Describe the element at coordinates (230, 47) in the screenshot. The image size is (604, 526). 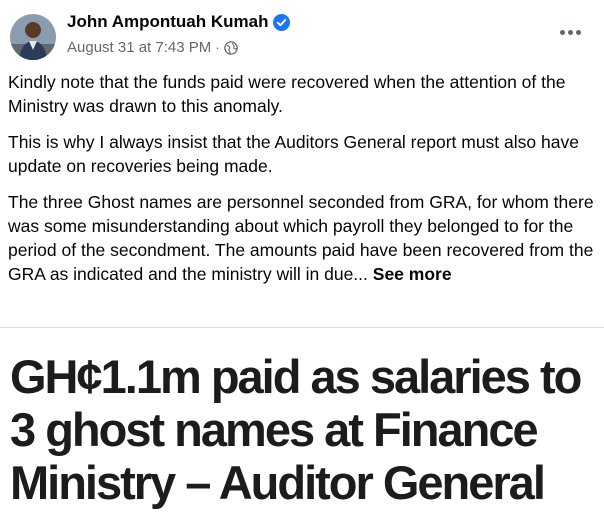
I see `globe-icon` at that location.